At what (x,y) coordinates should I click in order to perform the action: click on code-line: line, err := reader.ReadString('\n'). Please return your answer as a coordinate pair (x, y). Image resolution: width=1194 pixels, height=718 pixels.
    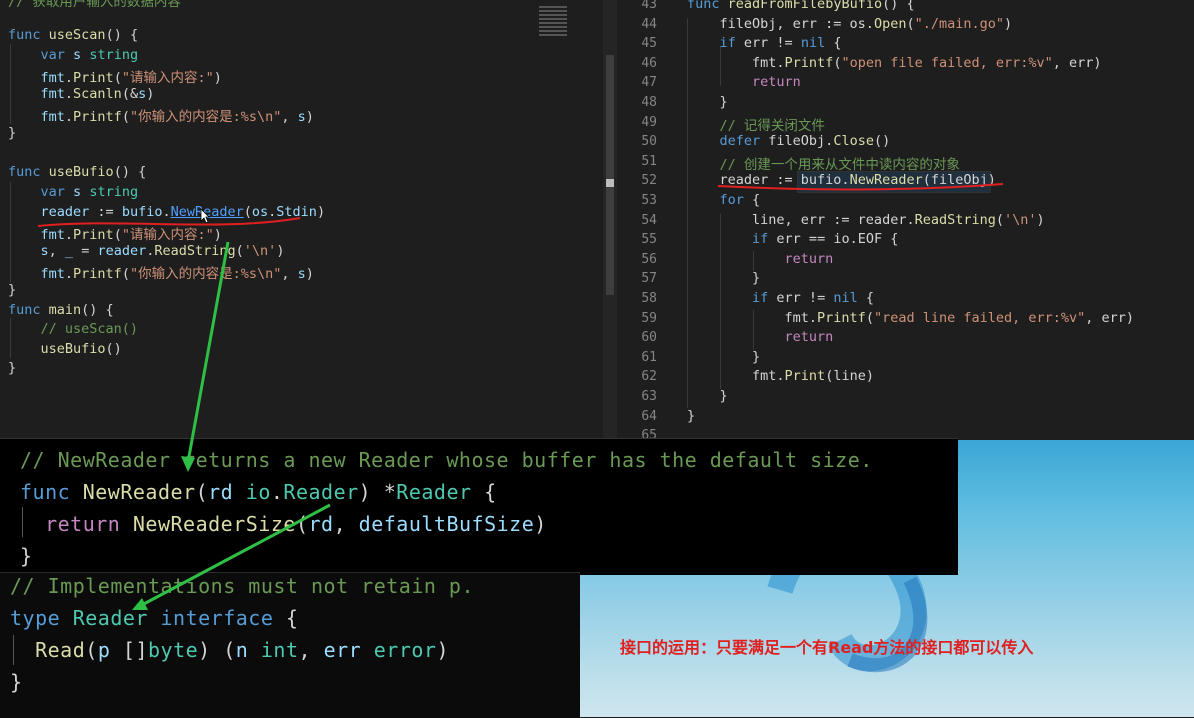
    Looking at the image, I should click on (866, 220).